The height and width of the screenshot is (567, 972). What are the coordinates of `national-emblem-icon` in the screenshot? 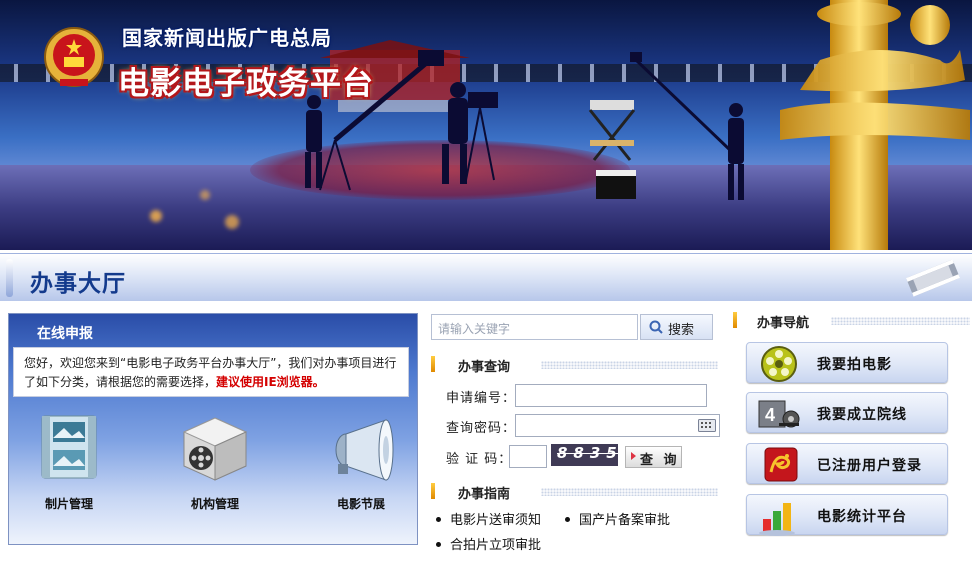 It's located at (74, 57).